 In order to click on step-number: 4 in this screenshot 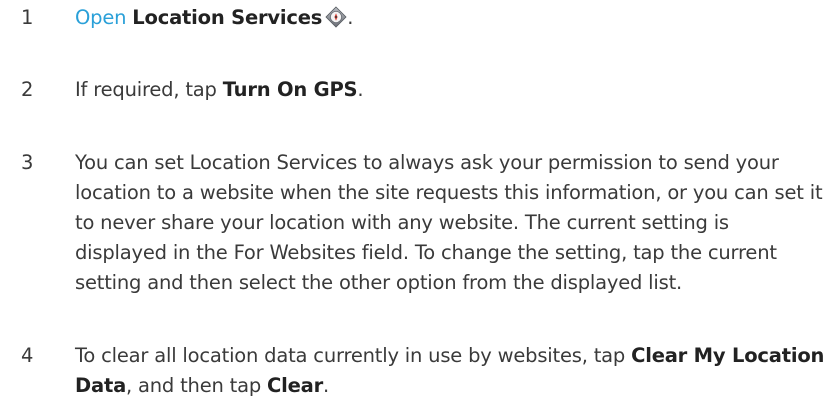, I will do `click(27, 355)`.